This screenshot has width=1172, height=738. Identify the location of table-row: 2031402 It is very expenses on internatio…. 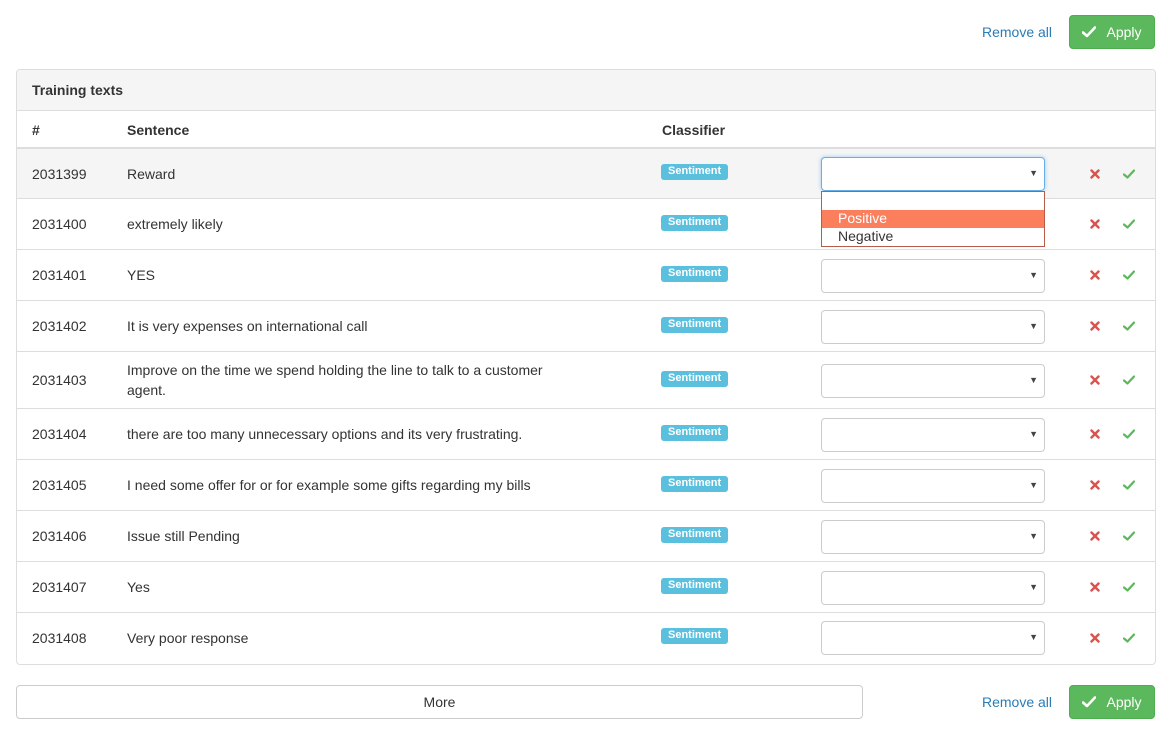
(586, 326).